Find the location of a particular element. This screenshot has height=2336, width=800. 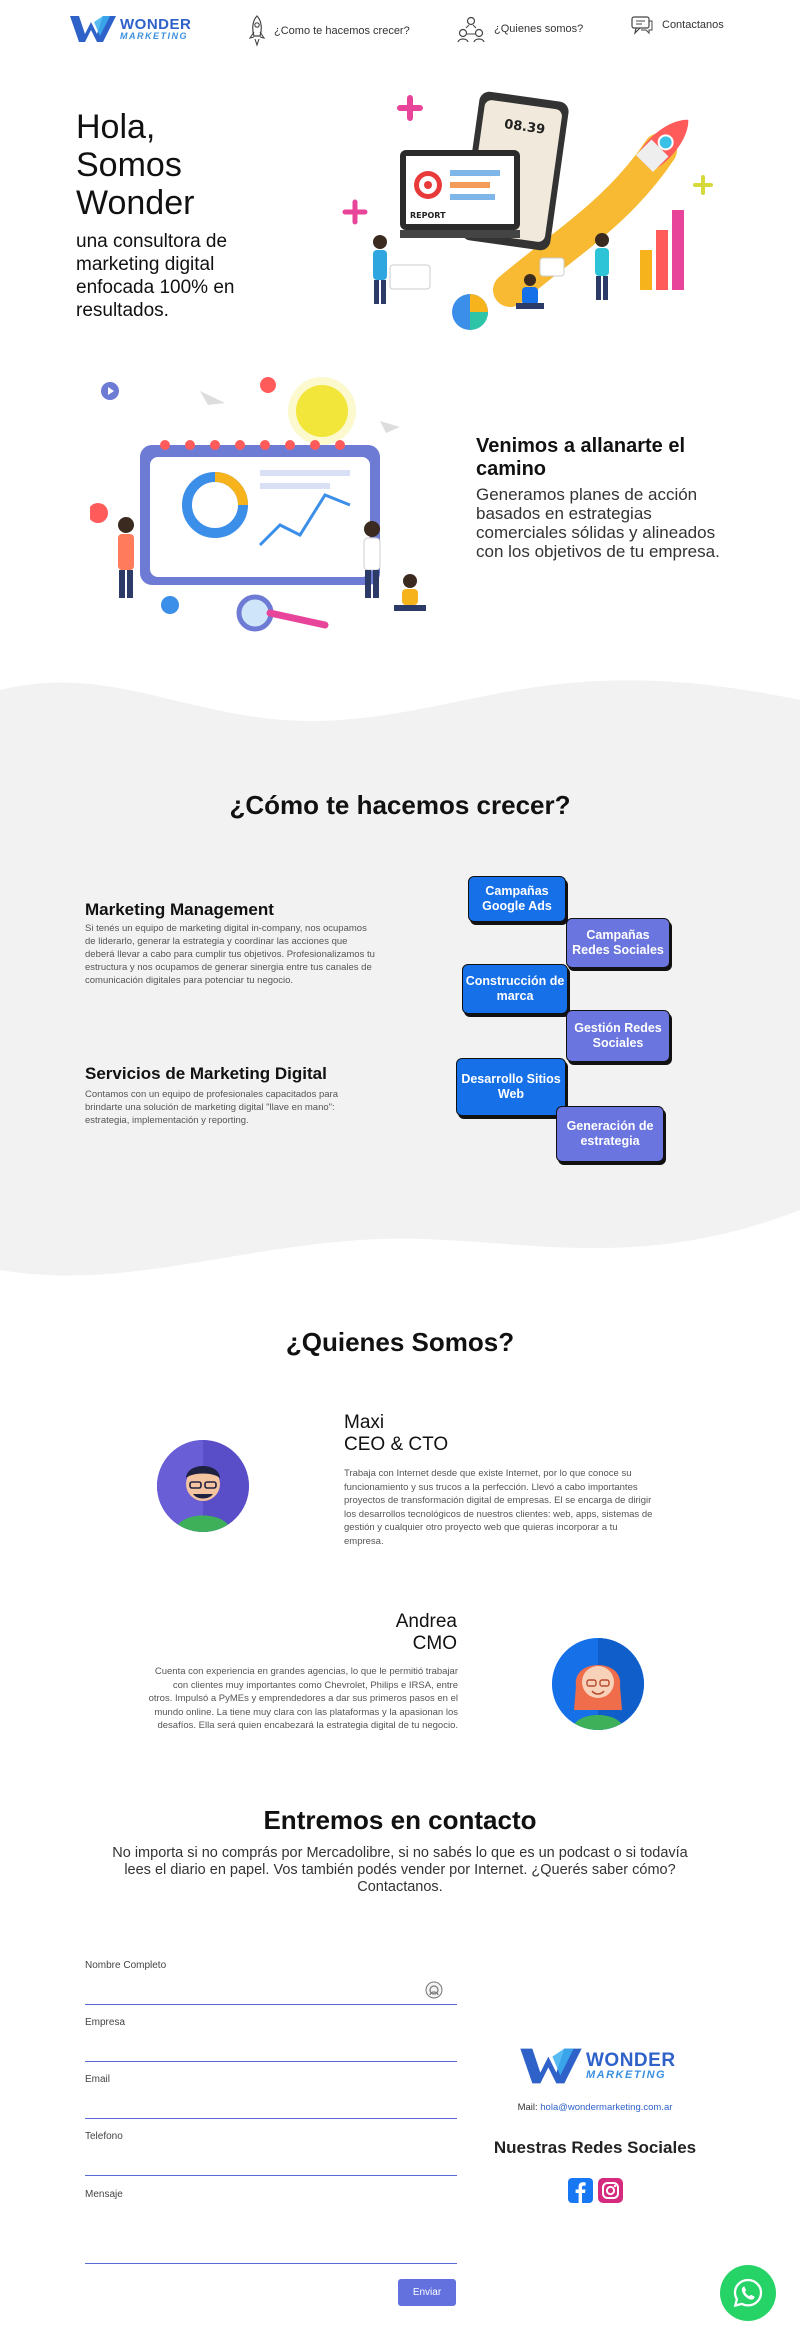

phone-field is located at coordinates (271, 2166).